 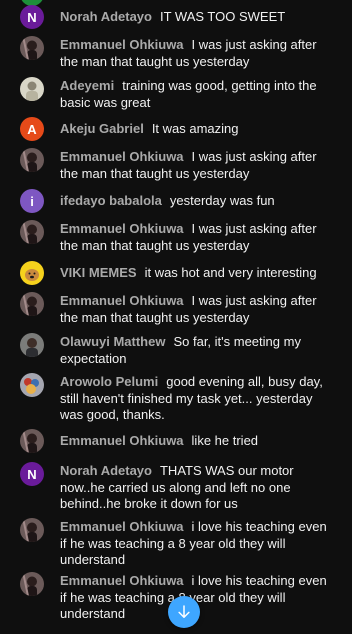 What do you see at coordinates (98, 272) in the screenshot?
I see `author-name: VIKI MEMES` at bounding box center [98, 272].